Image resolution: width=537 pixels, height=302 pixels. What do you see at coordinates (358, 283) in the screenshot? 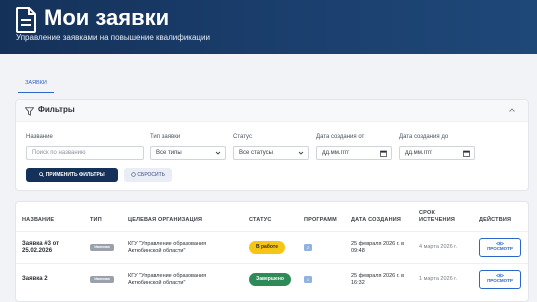
I see `row-created-line2: 16:32` at bounding box center [358, 283].